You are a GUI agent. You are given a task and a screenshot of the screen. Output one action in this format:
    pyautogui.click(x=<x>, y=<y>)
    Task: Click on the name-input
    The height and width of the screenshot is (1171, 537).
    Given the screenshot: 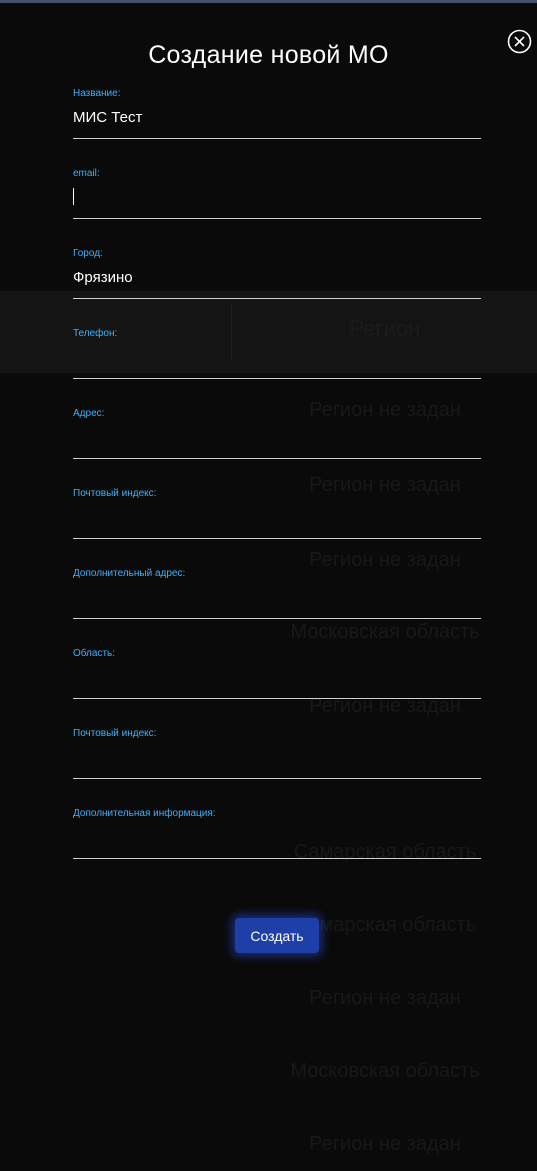 What is the action you would take?
    pyautogui.click(x=277, y=117)
    